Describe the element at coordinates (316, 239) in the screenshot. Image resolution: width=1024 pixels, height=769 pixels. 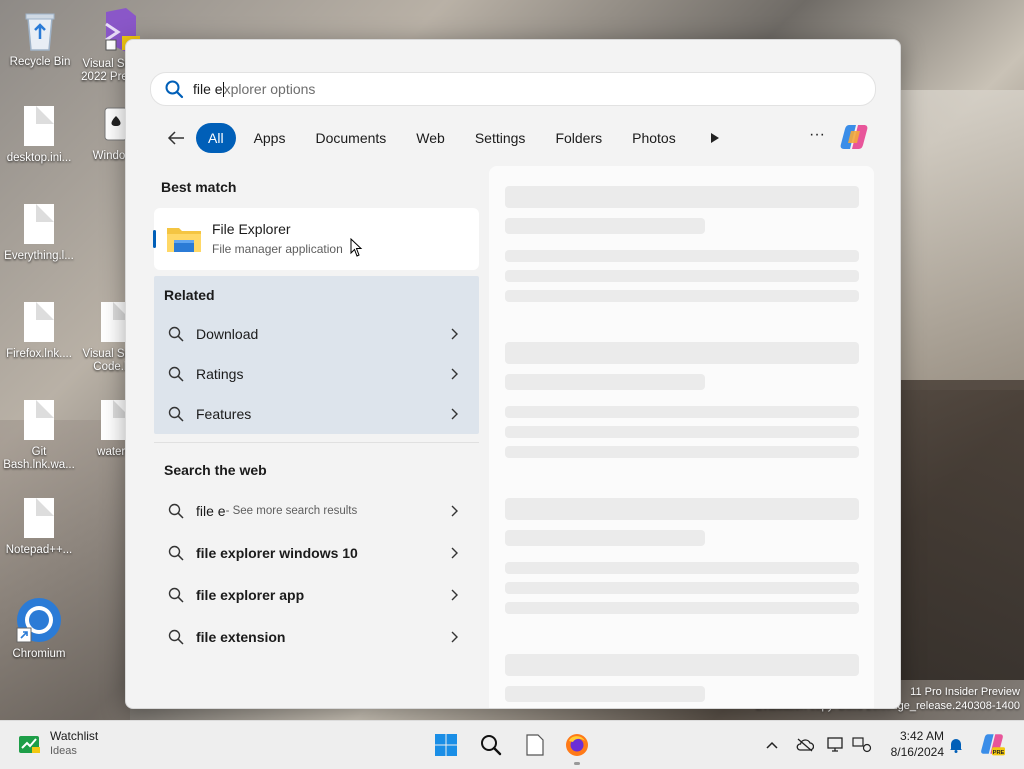
I see `best-match-result: File Explorer File manager application` at that location.